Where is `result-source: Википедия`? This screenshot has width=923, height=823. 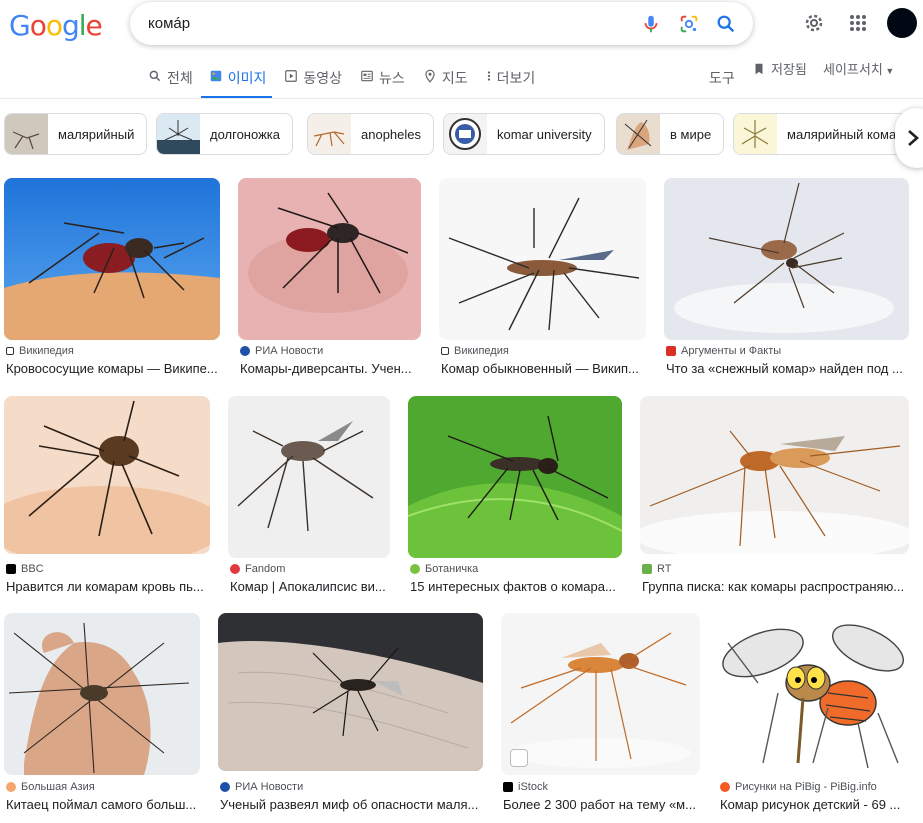
result-source: Википедия is located at coordinates (475, 351).